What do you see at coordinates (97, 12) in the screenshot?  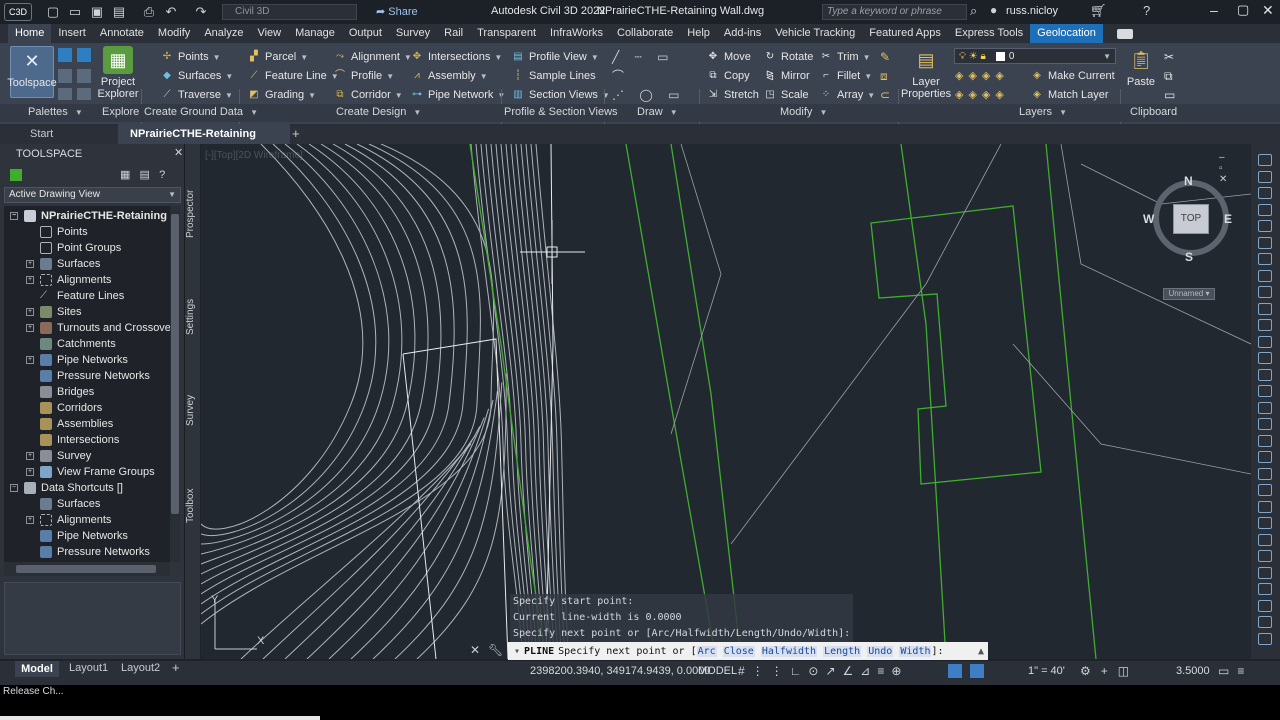 I see `save-icon: ▣` at bounding box center [97, 12].